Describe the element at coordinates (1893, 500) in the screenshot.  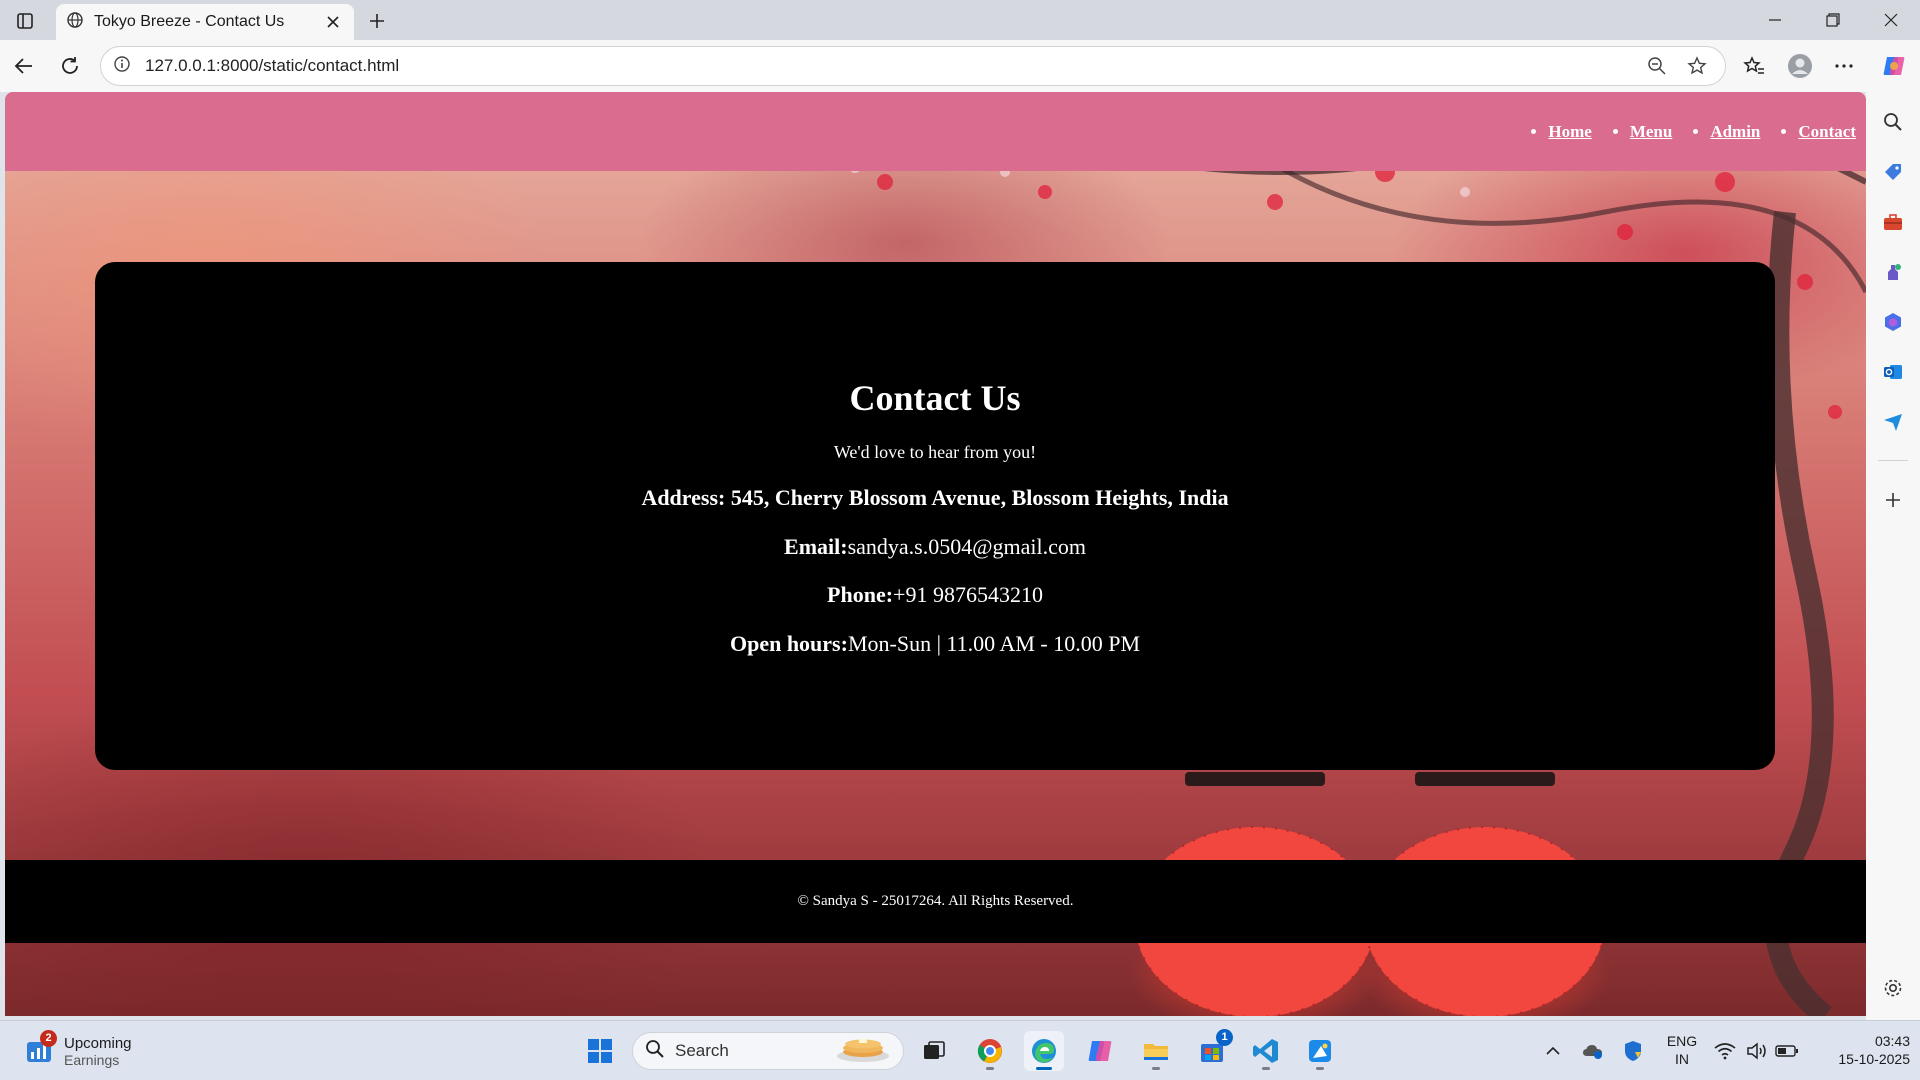
I see `add-icon` at that location.